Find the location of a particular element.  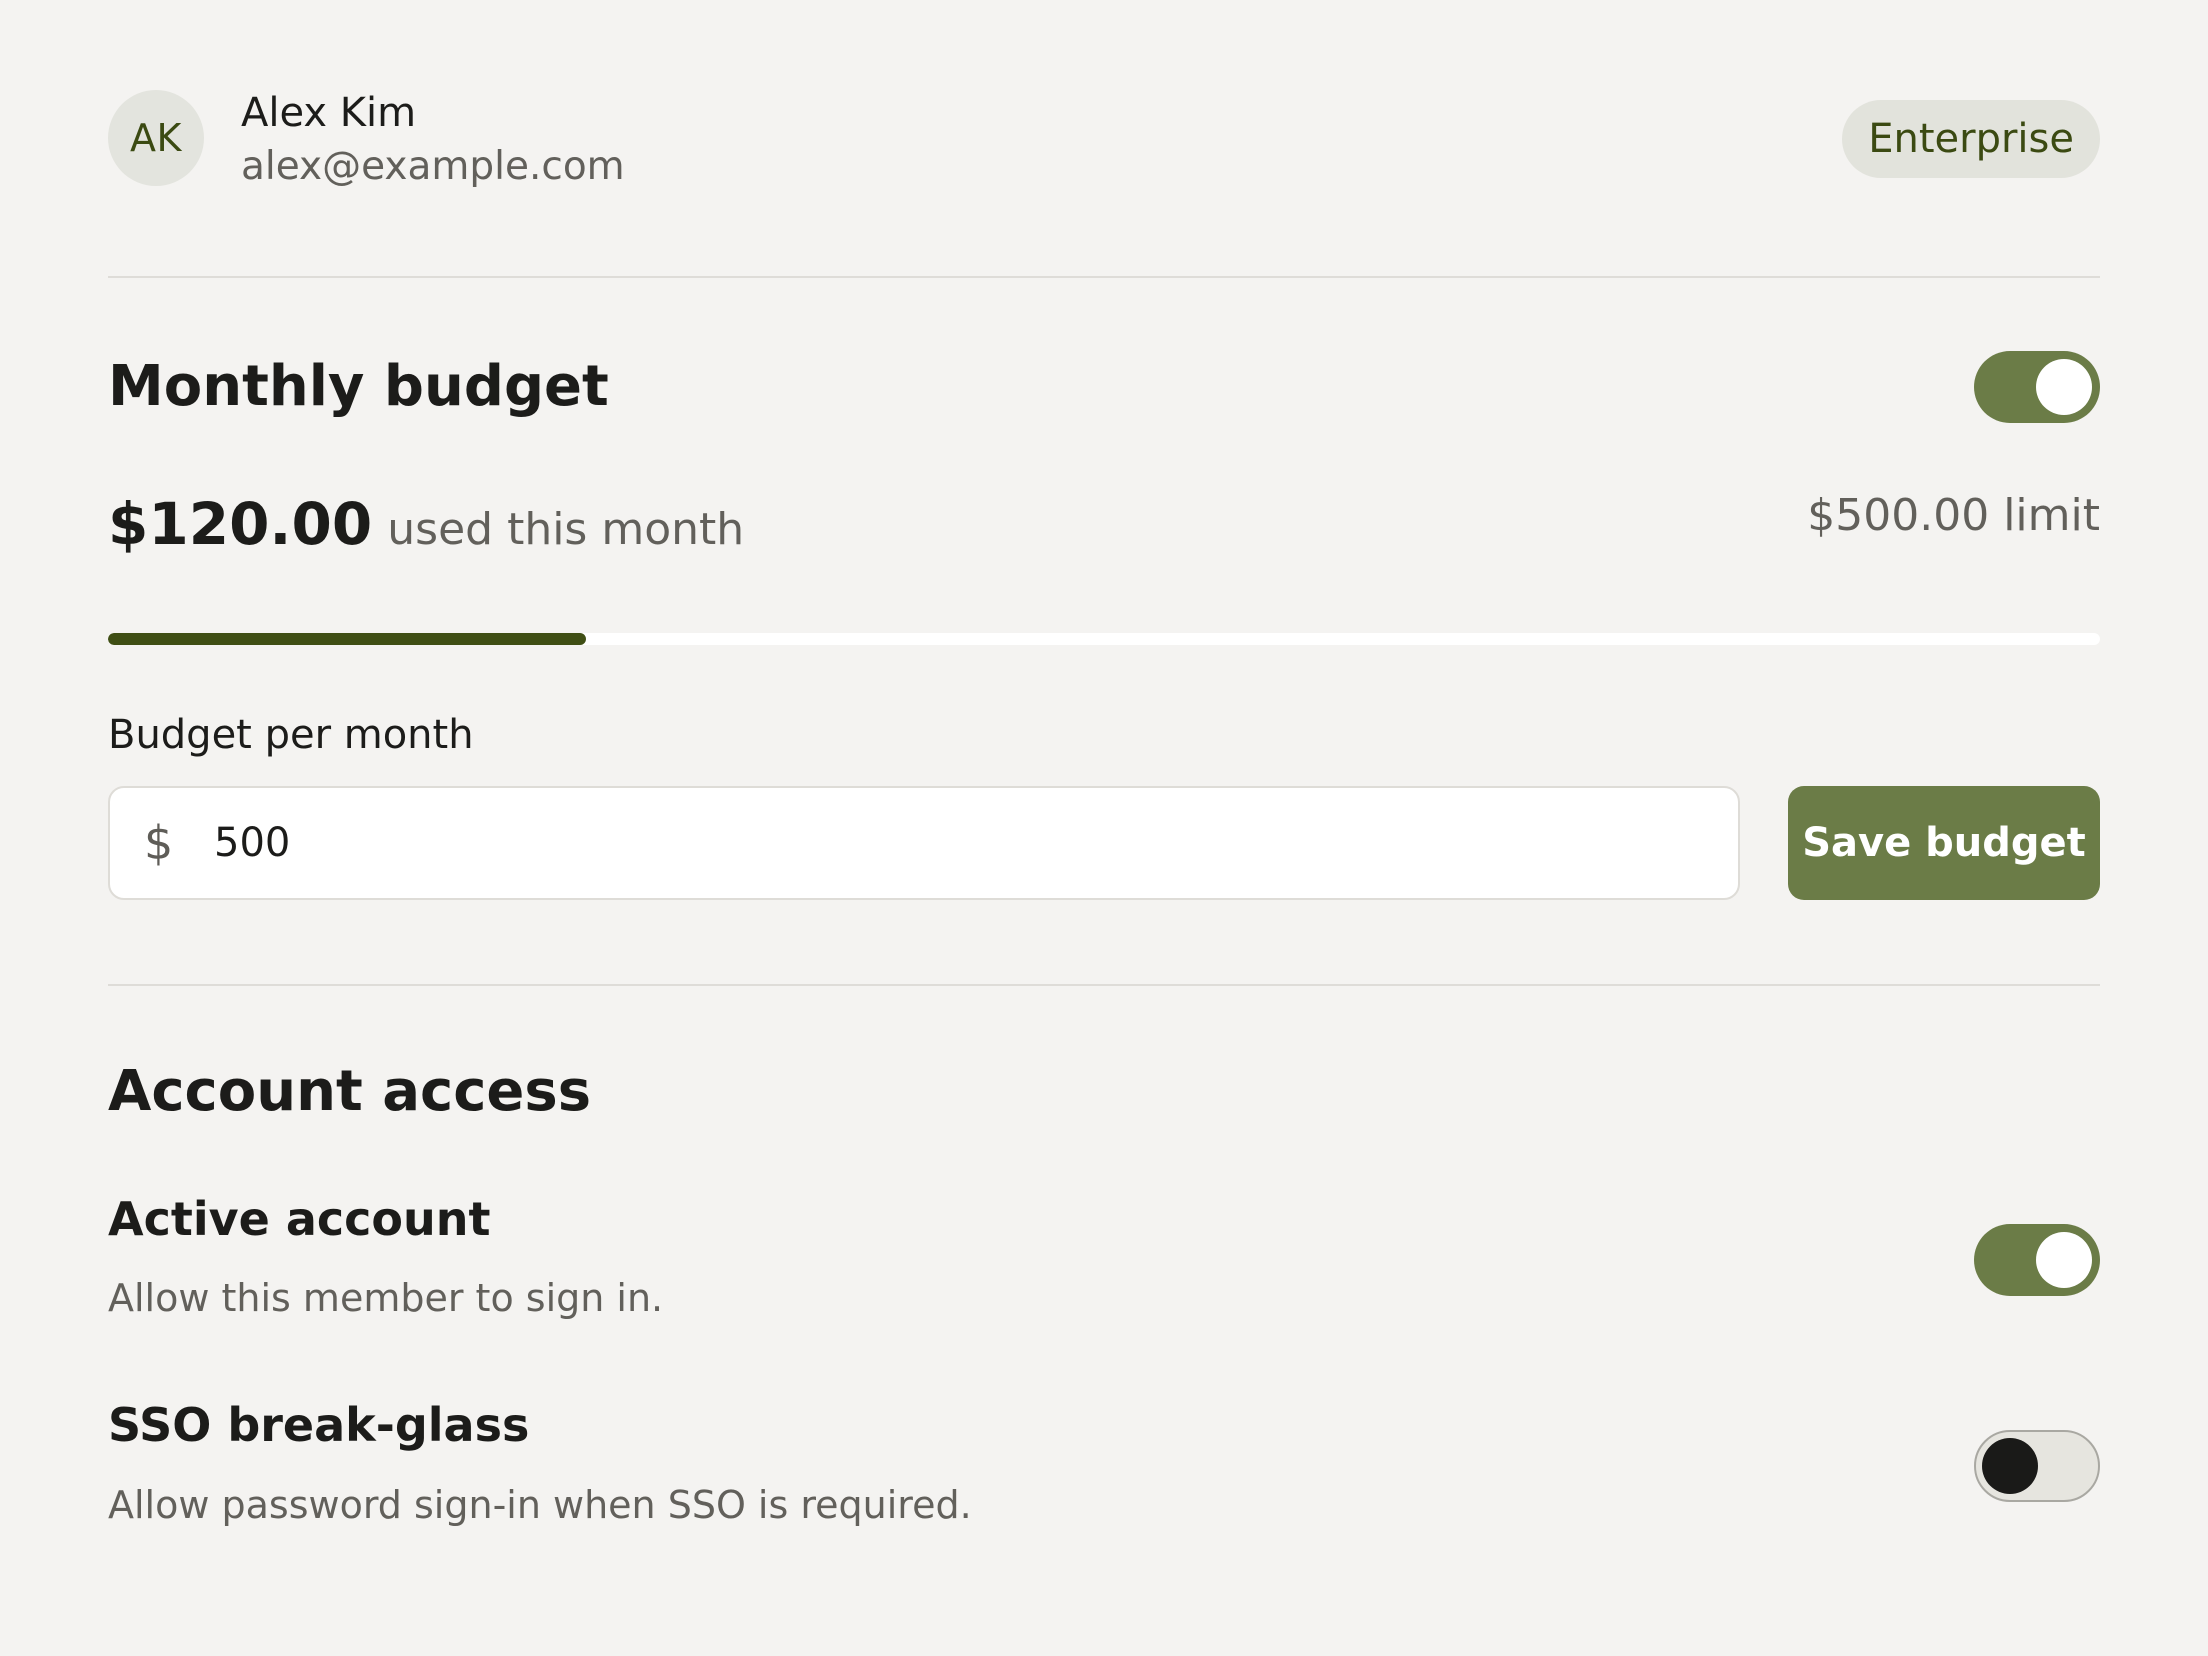

used-label: used this month is located at coordinates (566, 529).